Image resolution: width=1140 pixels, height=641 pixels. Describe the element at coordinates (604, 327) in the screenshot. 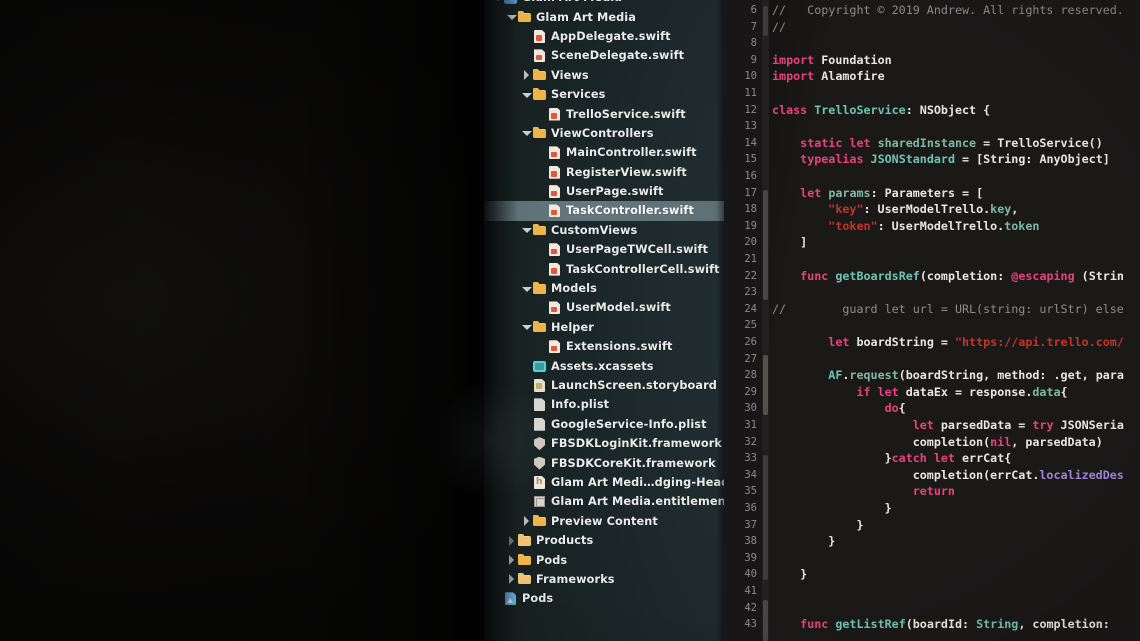

I see `navigator-row: Helper` at that location.